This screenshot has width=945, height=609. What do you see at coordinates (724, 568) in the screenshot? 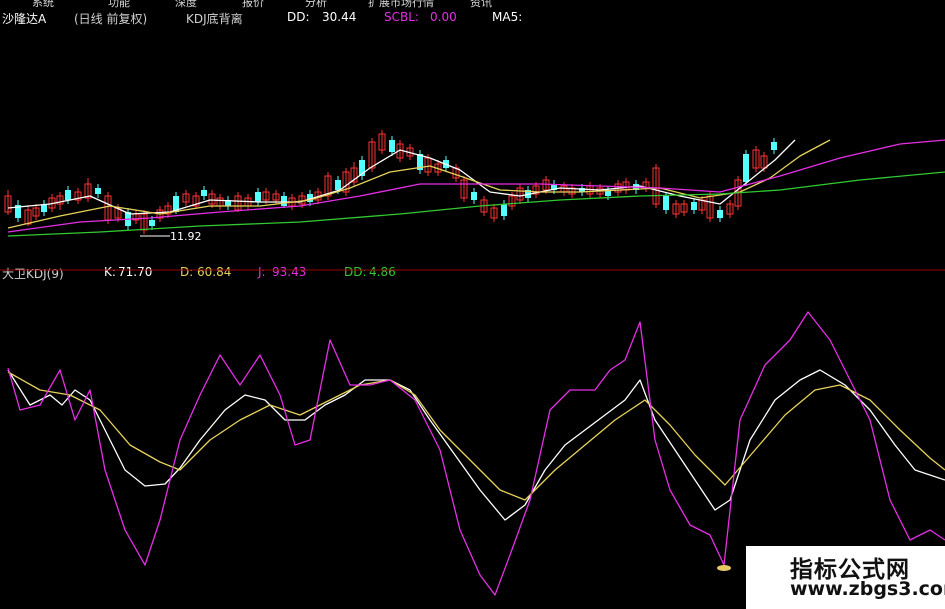
I see `bottom-divergence-marker` at bounding box center [724, 568].